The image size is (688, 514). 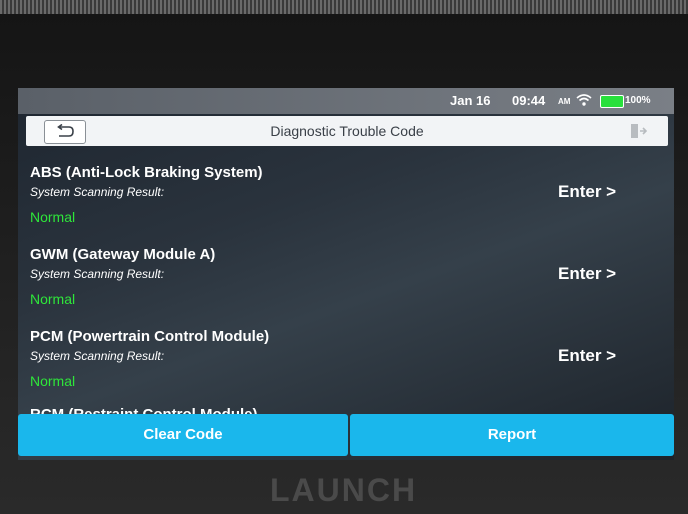 What do you see at coordinates (344, 490) in the screenshot?
I see `brand-logo: LAUNCH` at bounding box center [344, 490].